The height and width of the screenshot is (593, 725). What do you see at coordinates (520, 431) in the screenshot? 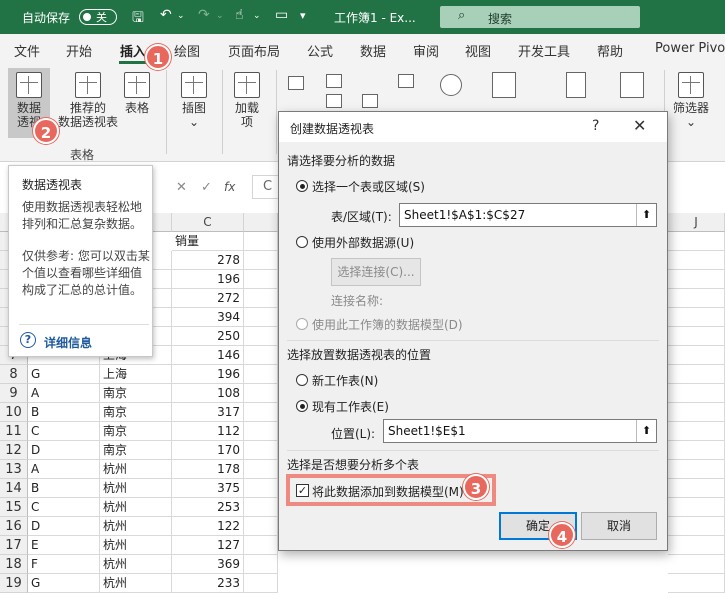
I see `location-input: Sheet1!$E$1 ⬆` at bounding box center [520, 431].